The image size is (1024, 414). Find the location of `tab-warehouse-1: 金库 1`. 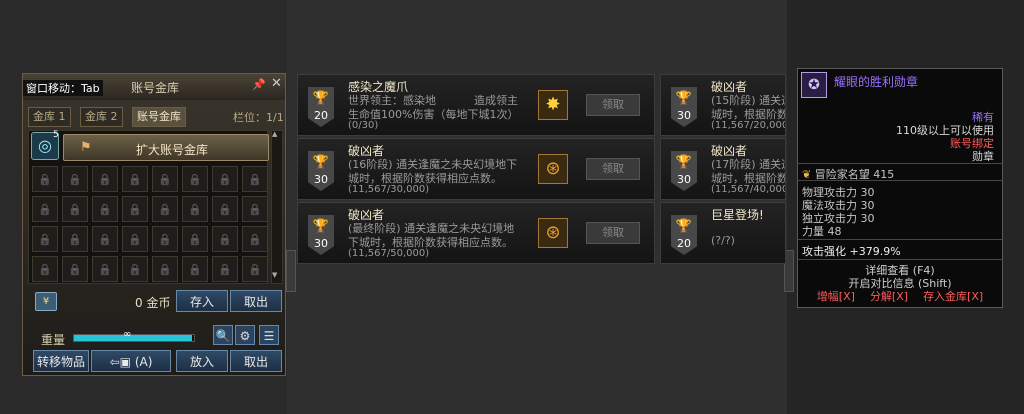

tab-warehouse-1: 金库 1 is located at coordinates (49, 117).